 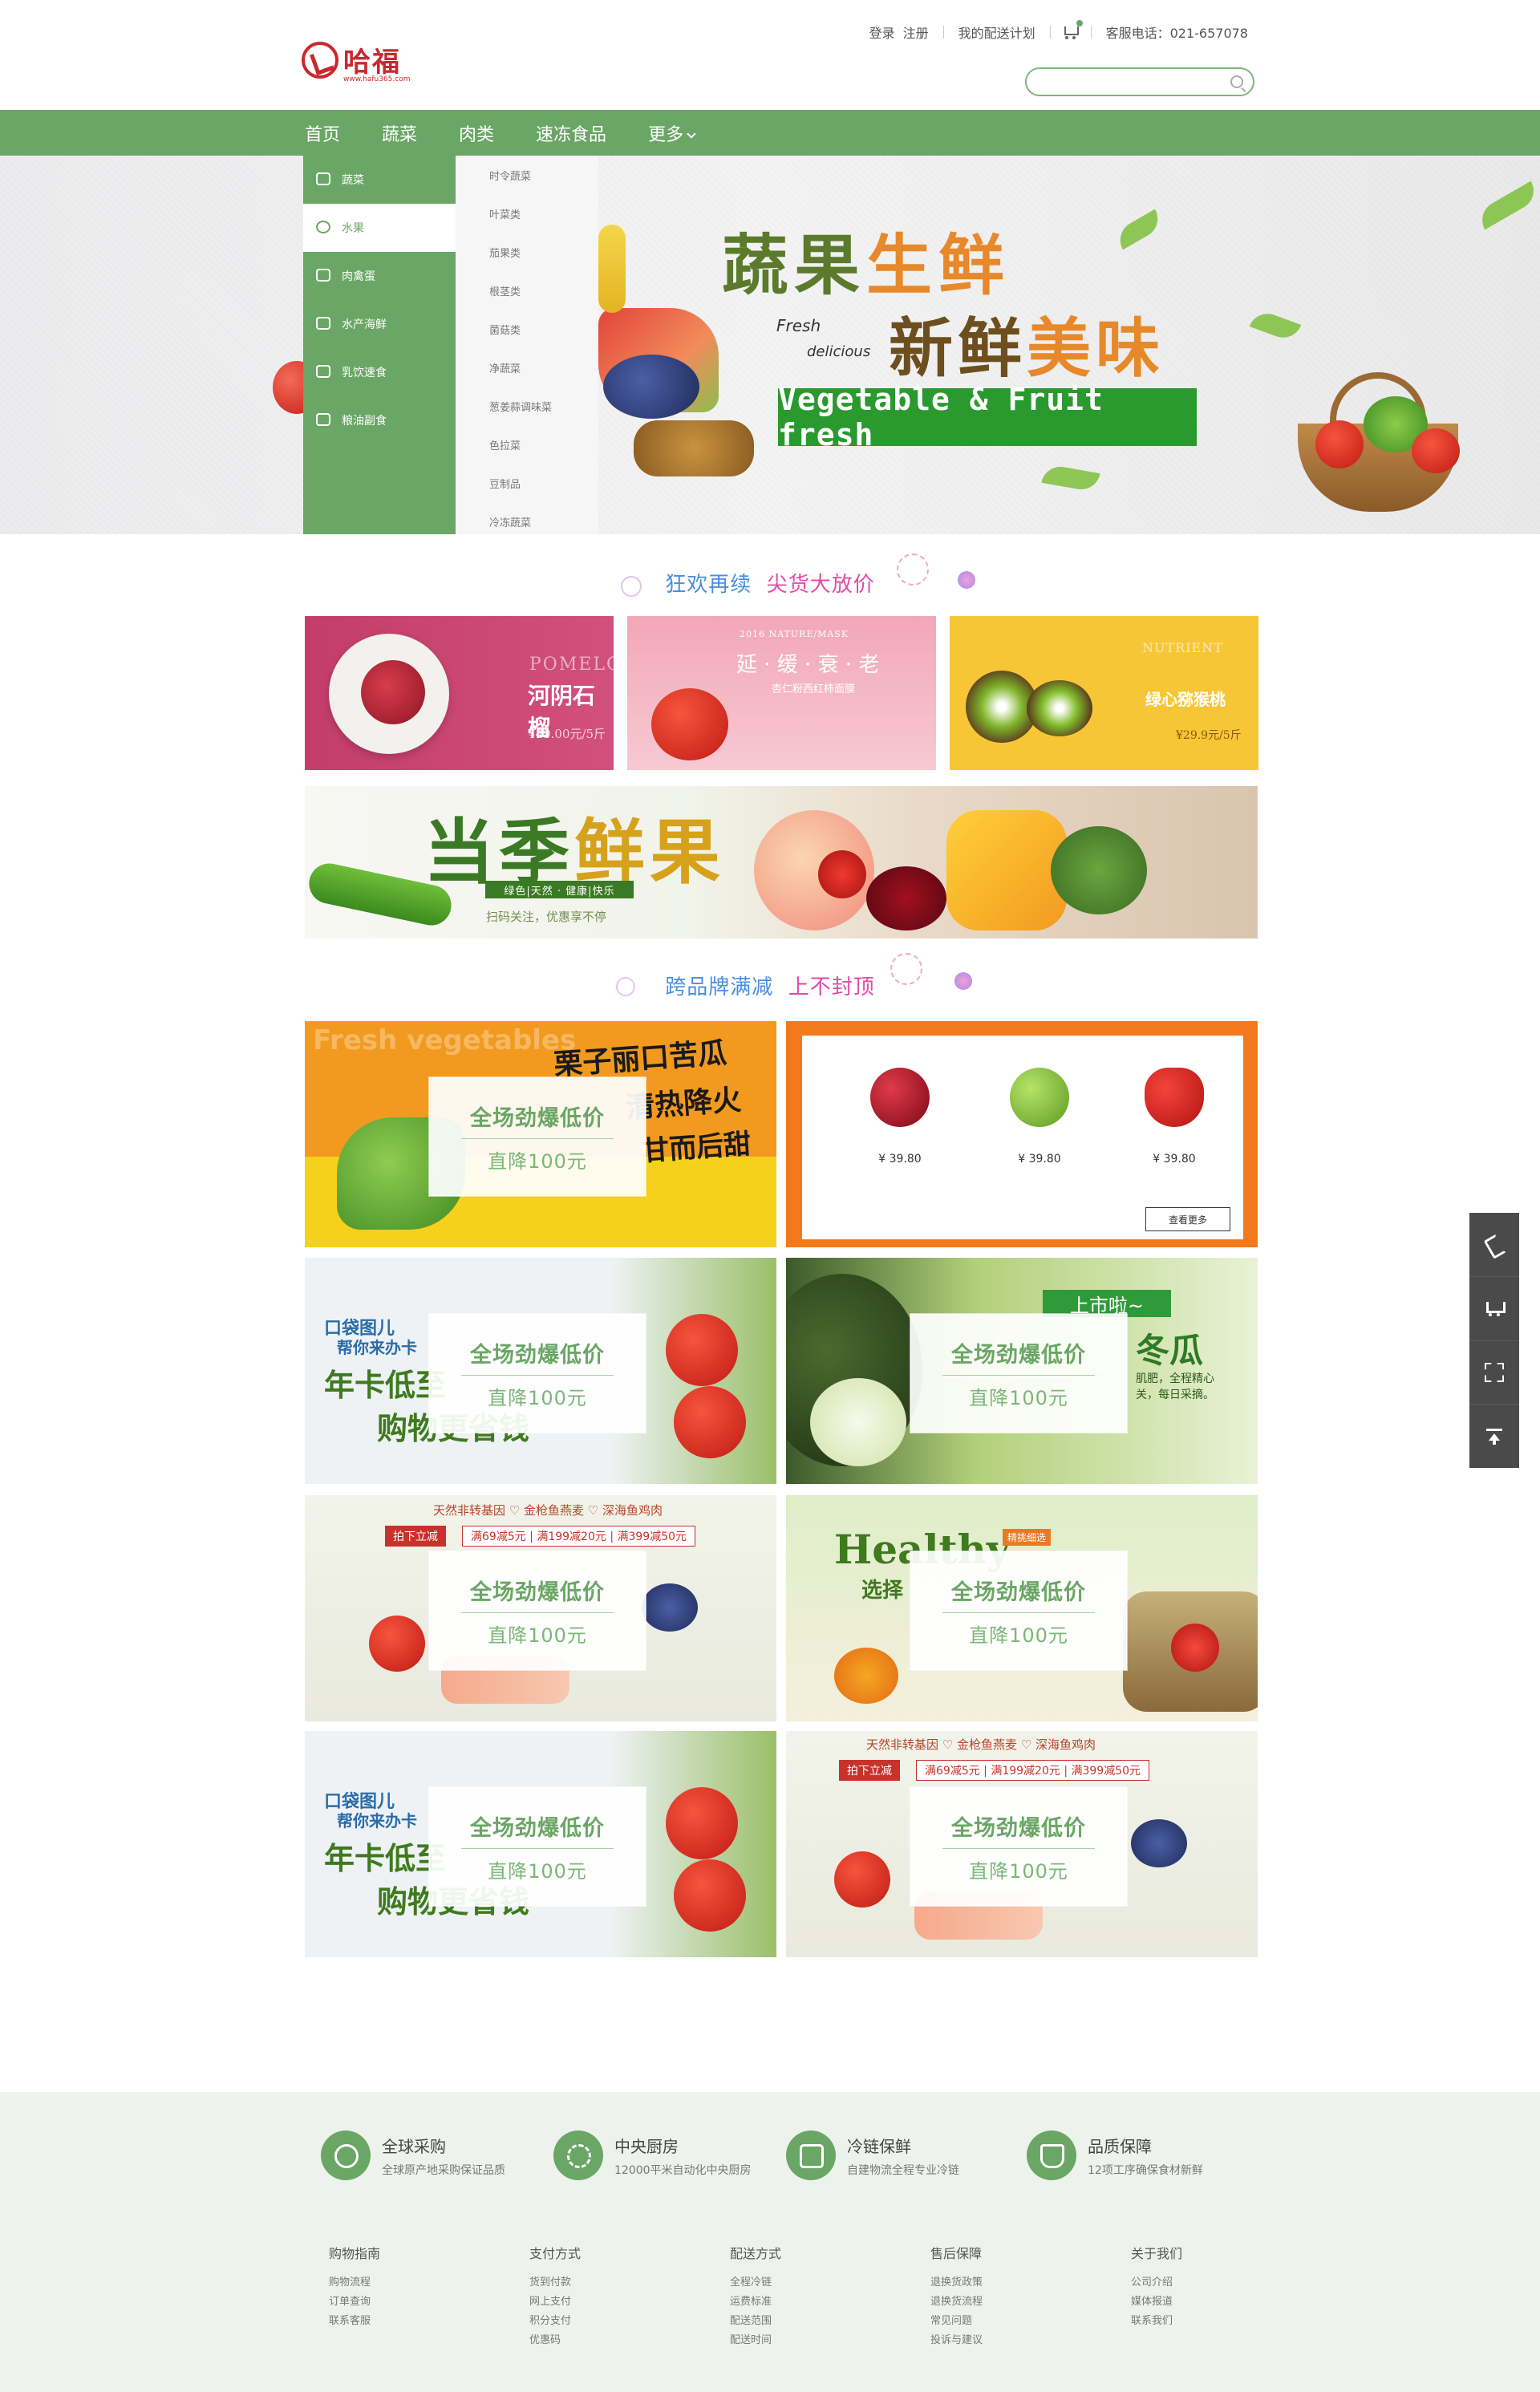 I want to click on footer-link: 配送时间, so click(x=755, y=2340).